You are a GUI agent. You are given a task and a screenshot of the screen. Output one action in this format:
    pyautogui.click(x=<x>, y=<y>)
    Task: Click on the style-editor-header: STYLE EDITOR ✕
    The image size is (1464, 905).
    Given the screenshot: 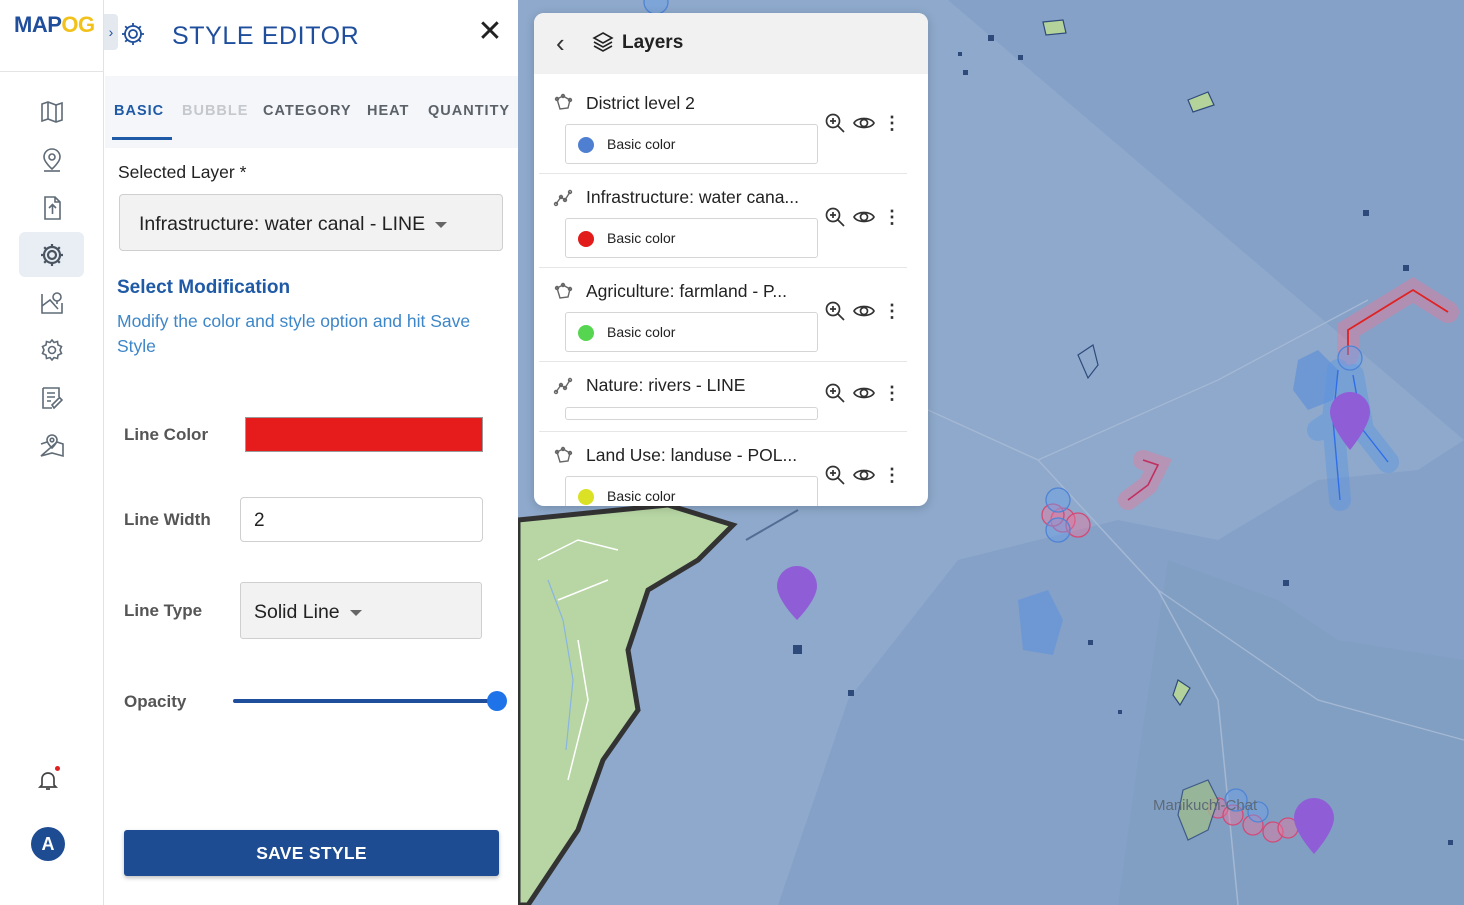 What is the action you would take?
    pyautogui.click(x=311, y=38)
    